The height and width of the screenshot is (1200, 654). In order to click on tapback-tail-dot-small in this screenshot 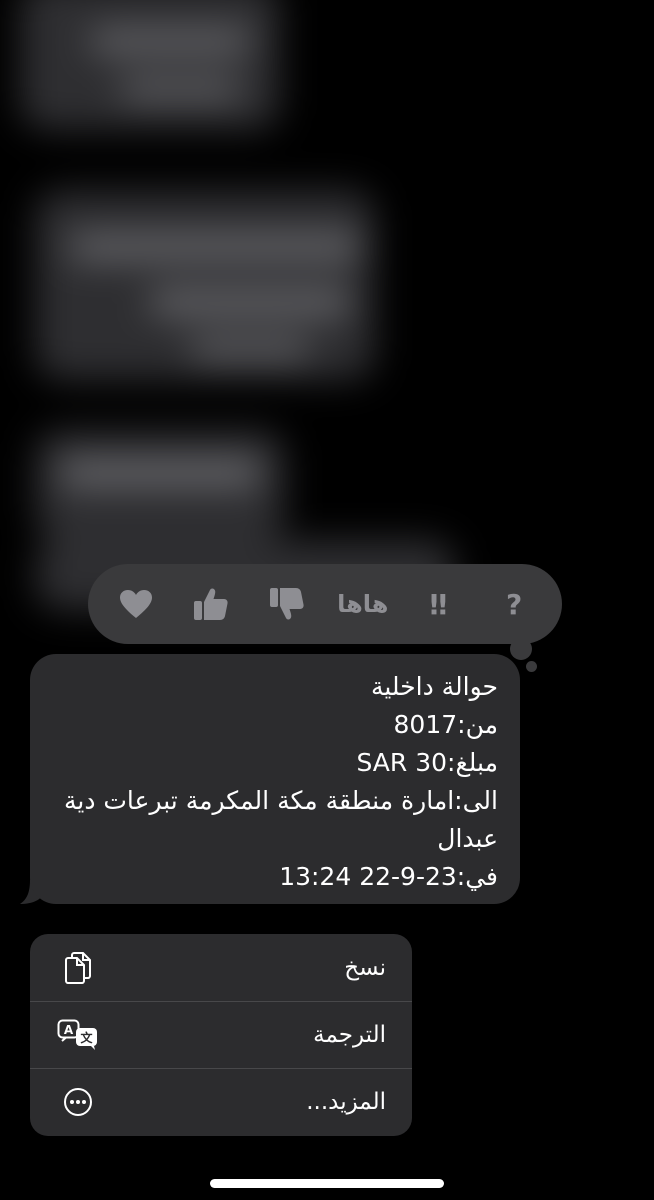, I will do `click(531, 666)`.